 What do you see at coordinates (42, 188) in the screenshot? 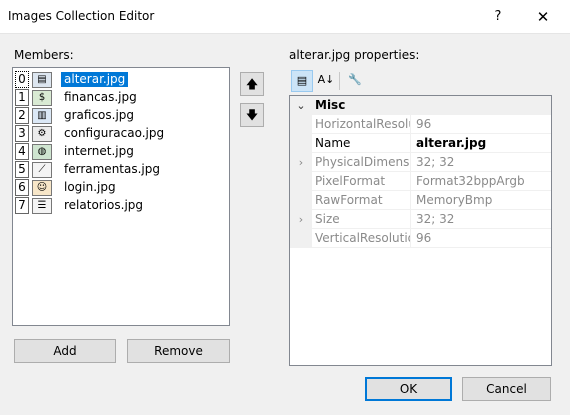
I see `user-icon: ☺` at bounding box center [42, 188].